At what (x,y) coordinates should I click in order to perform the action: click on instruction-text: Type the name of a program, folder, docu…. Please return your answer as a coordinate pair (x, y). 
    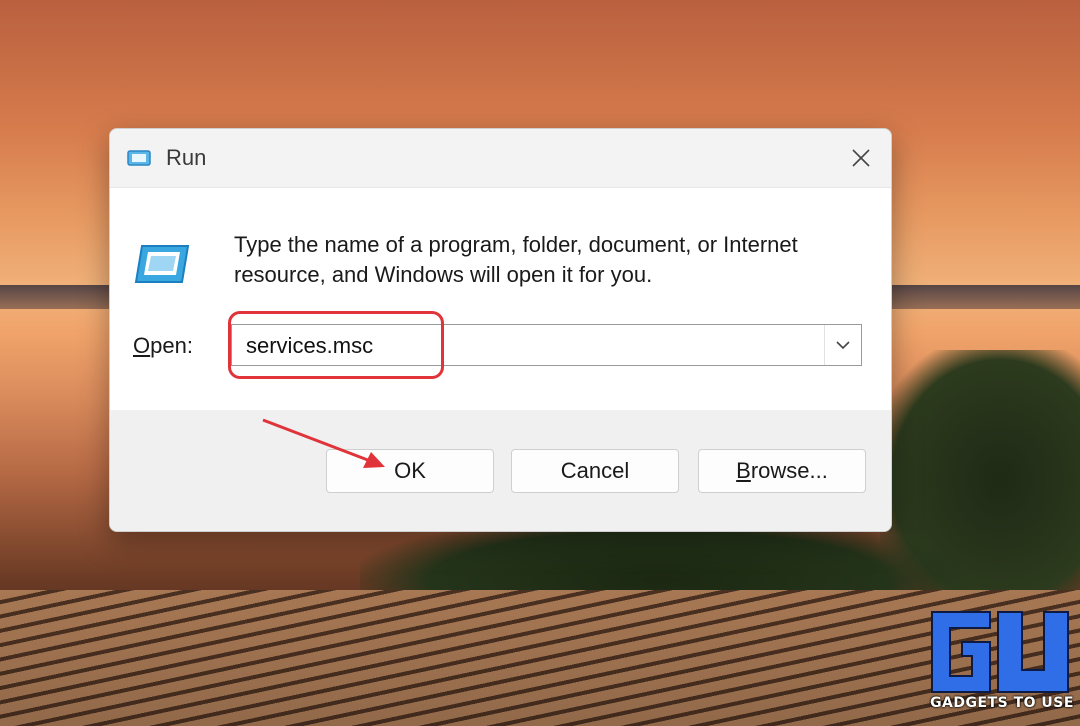
    Looking at the image, I should click on (516, 259).